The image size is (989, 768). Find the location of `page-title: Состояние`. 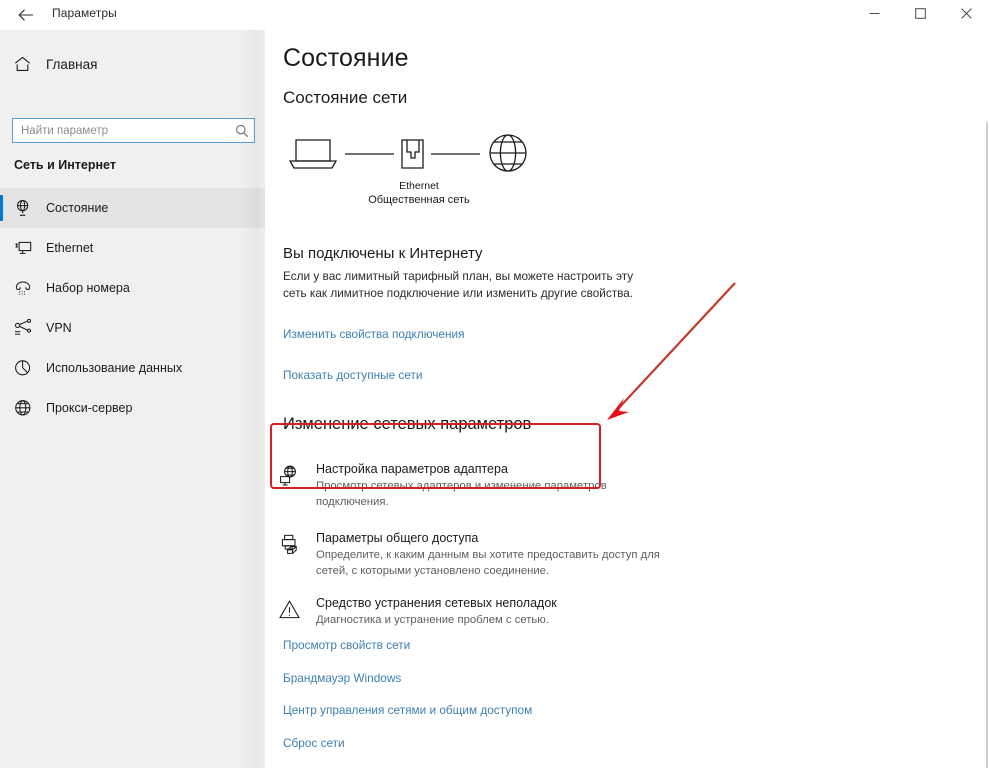

page-title: Состояние is located at coordinates (346, 58).